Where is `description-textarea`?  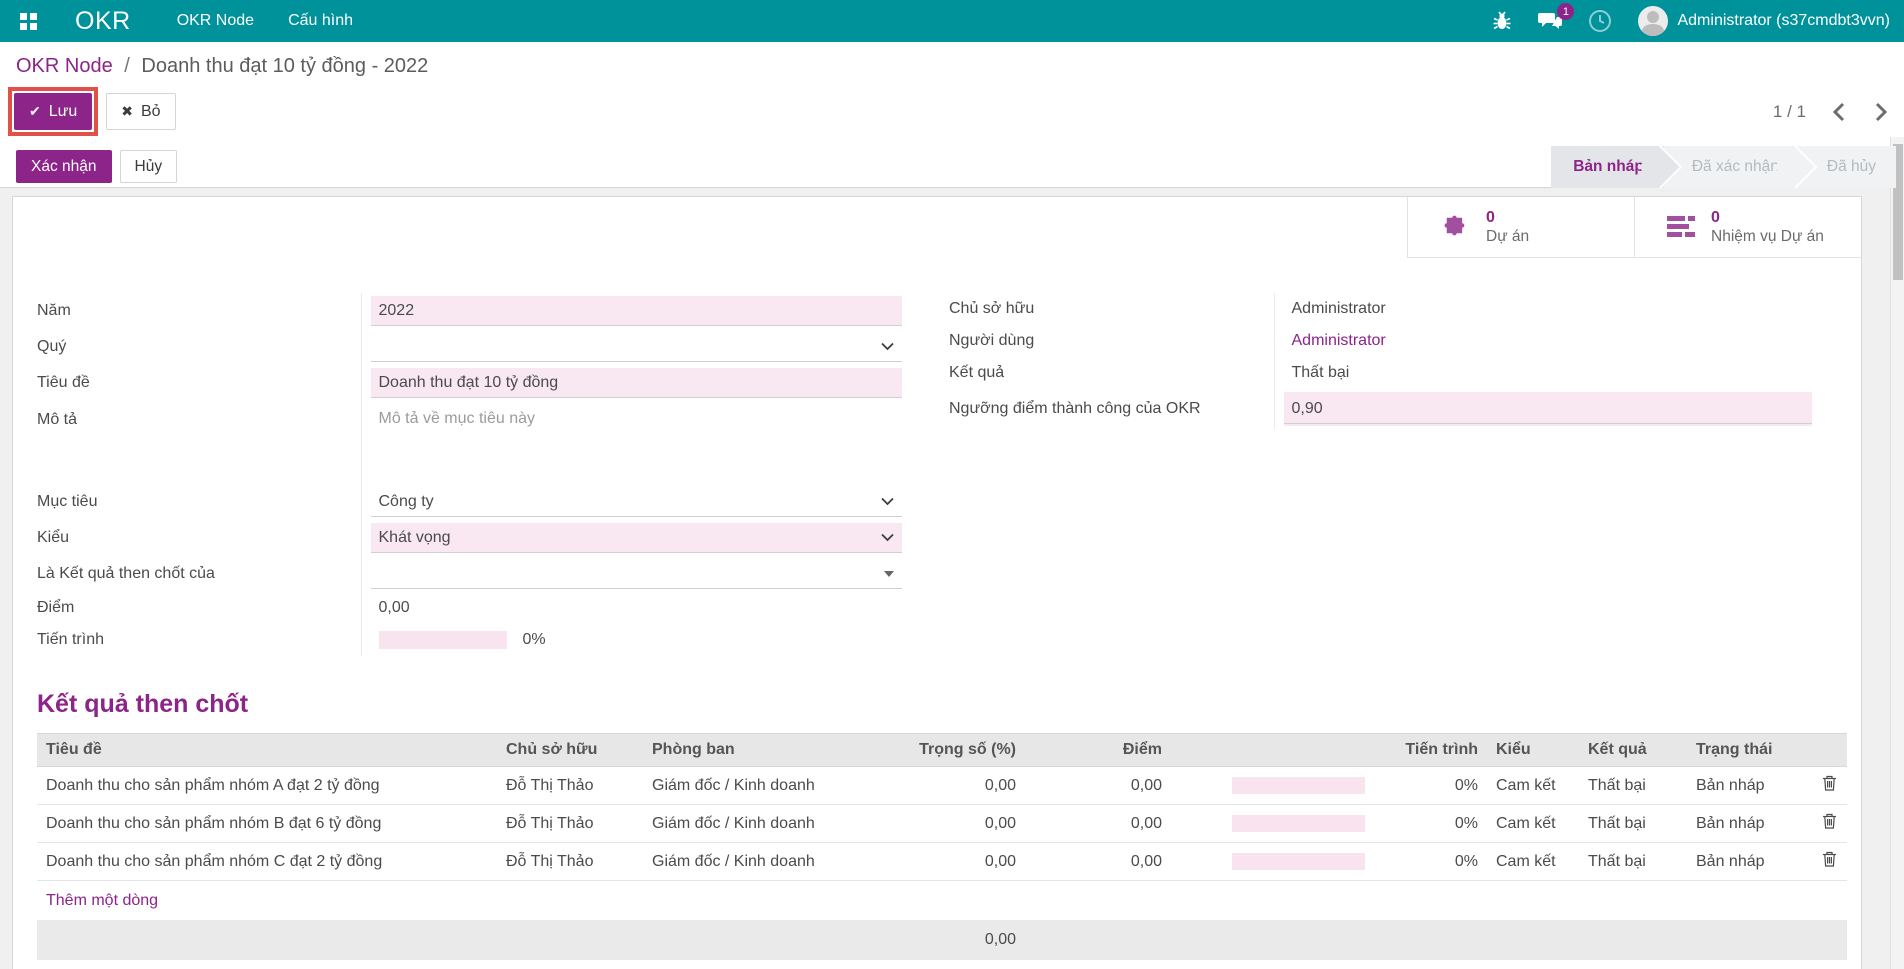 description-textarea is located at coordinates (636, 440).